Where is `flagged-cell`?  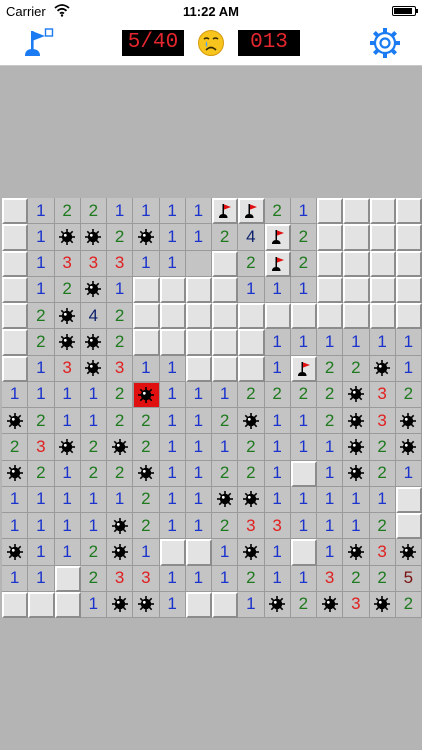 flagged-cell is located at coordinates (277, 263).